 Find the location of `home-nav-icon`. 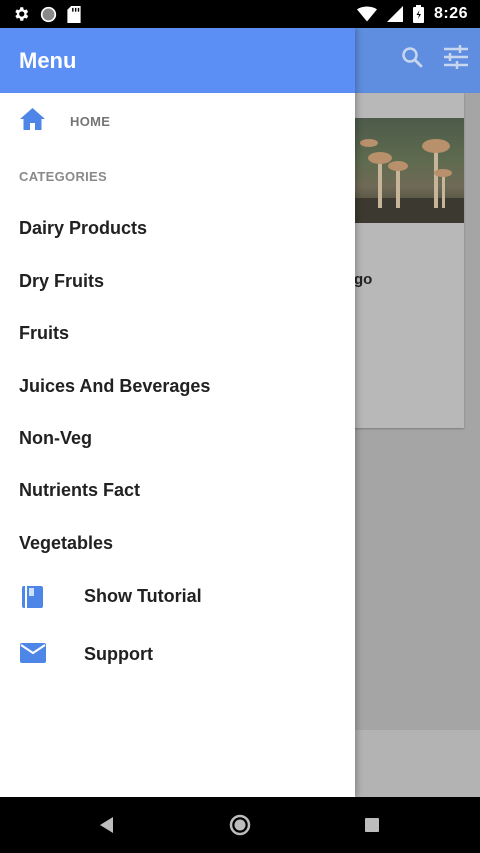

home-nav-icon is located at coordinates (240, 825).